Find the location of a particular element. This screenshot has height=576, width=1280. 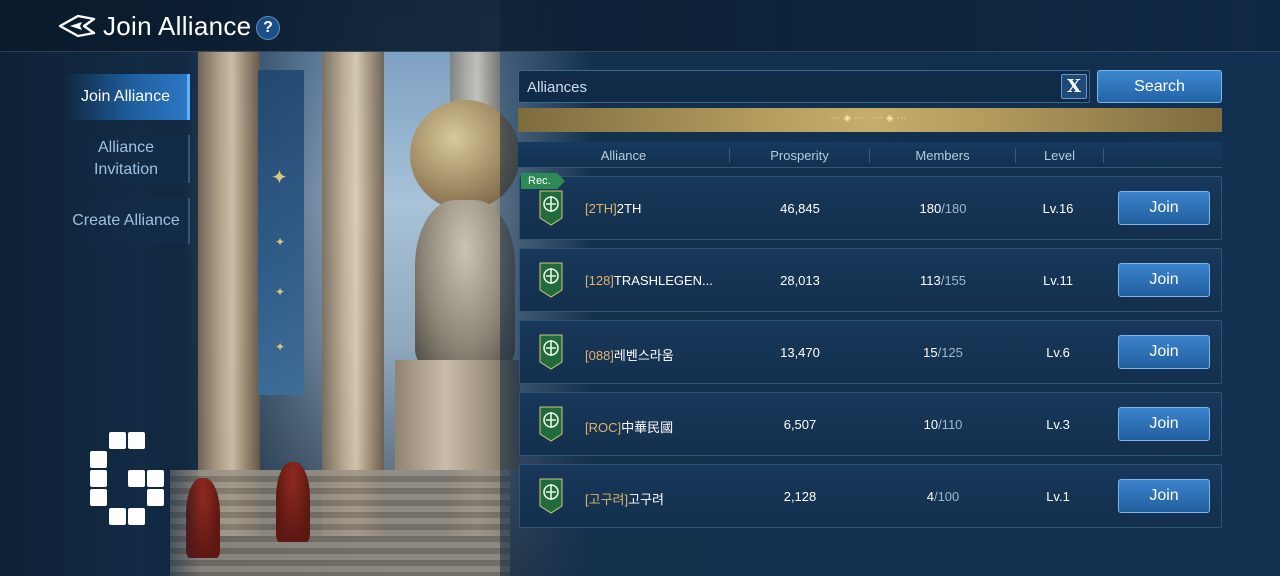

recommended-badge: Rec. is located at coordinates (543, 181).